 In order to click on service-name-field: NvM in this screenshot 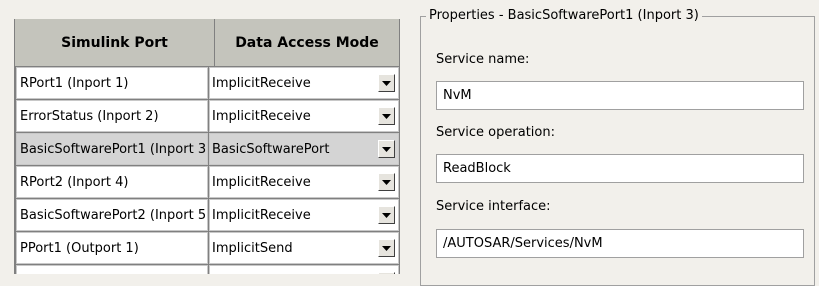, I will do `click(620, 95)`.